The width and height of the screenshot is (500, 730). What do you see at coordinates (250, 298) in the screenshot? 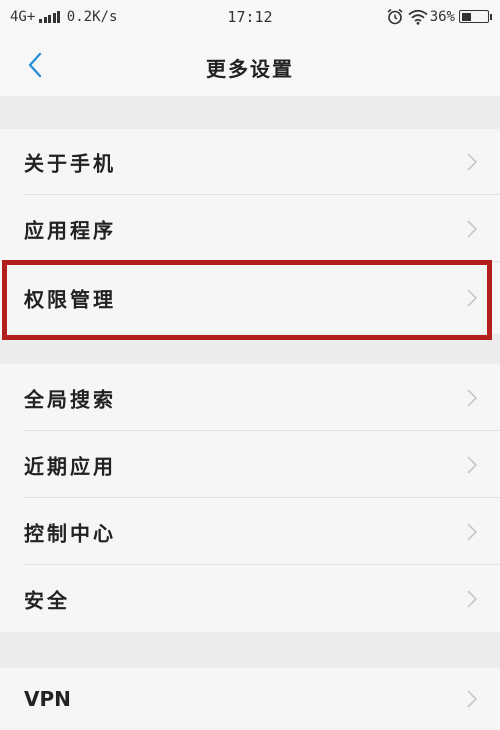
I see `menu-item-permission-management: 权限管理` at bounding box center [250, 298].